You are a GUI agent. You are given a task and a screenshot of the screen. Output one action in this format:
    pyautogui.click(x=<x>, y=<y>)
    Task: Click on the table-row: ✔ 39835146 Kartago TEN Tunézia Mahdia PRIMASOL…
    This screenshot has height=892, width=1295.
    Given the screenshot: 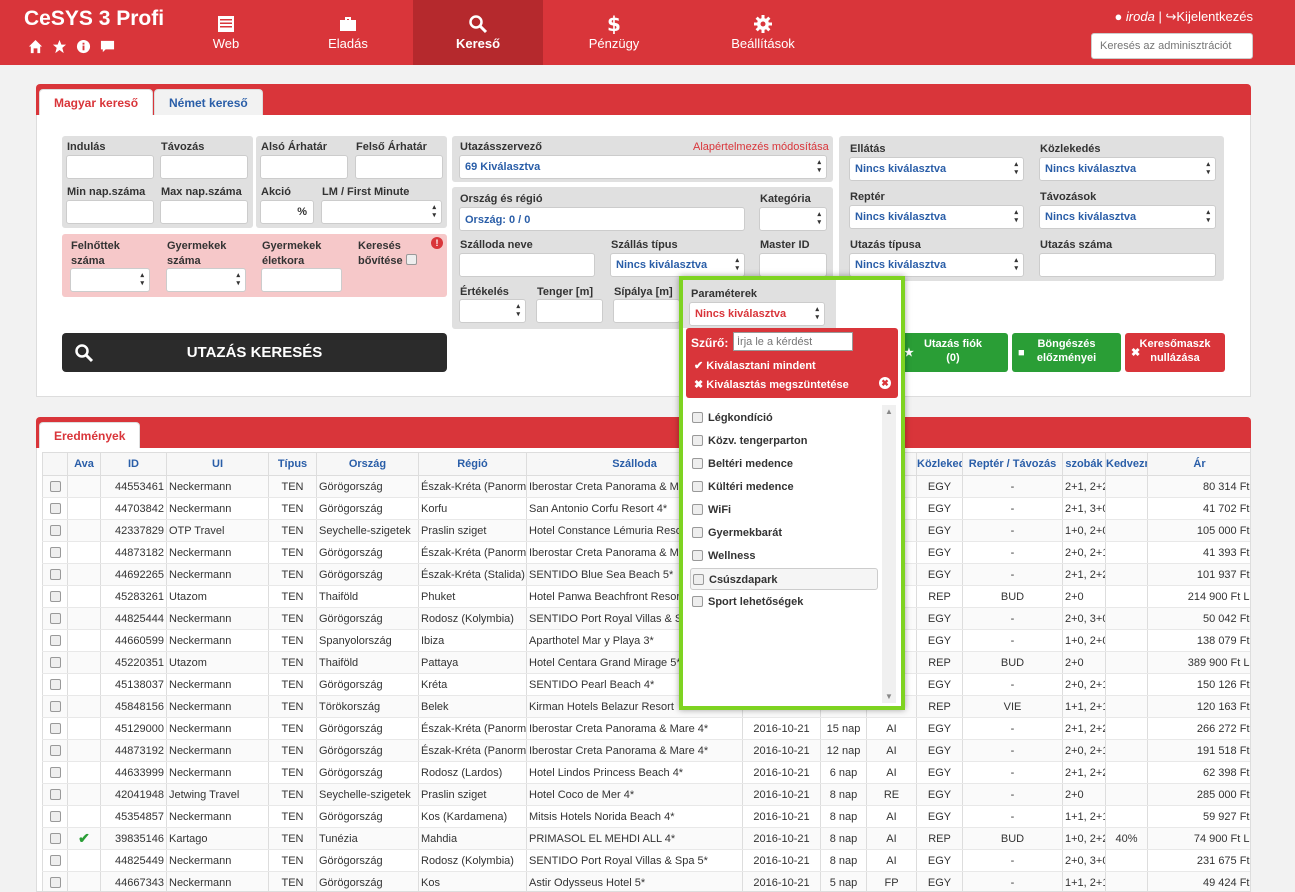 What is the action you would take?
    pyautogui.click(x=646, y=838)
    